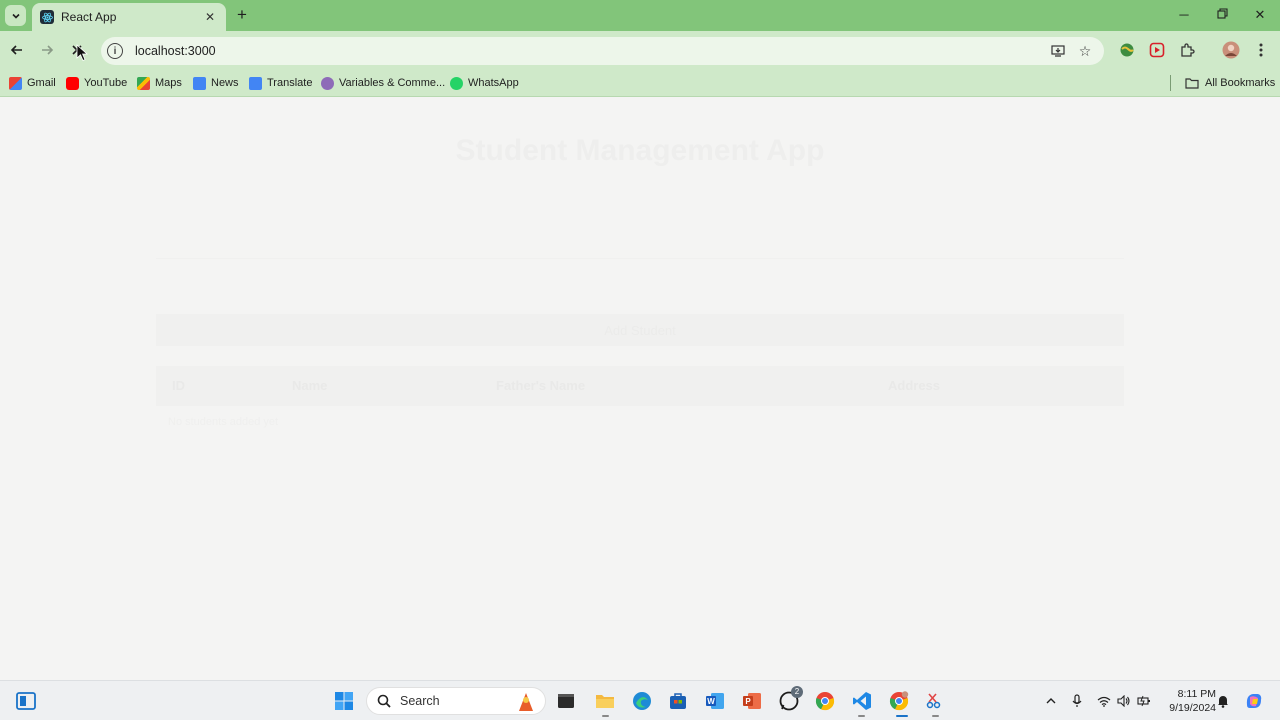 This screenshot has width=1280, height=720. I want to click on browser-toolbar: i localhost:3000 ☆, so click(640, 50).